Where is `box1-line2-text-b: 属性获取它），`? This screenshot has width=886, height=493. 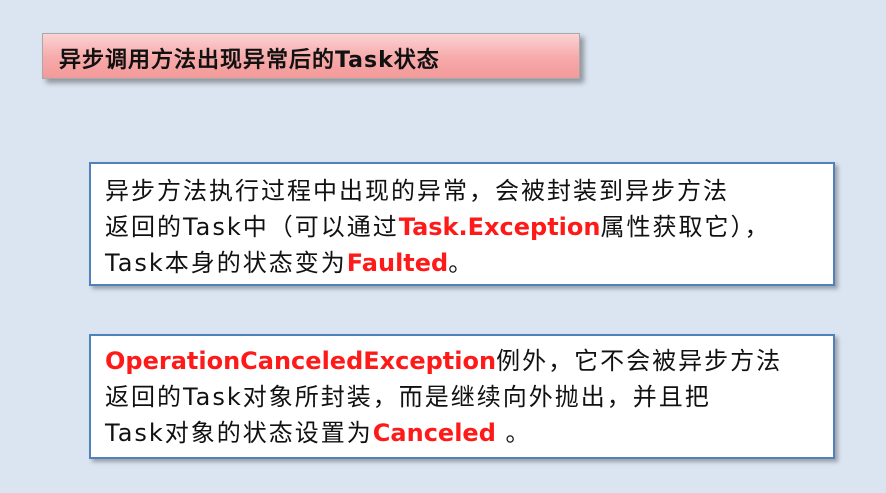 box1-line2-text-b: 属性获取它）， is located at coordinates (685, 227).